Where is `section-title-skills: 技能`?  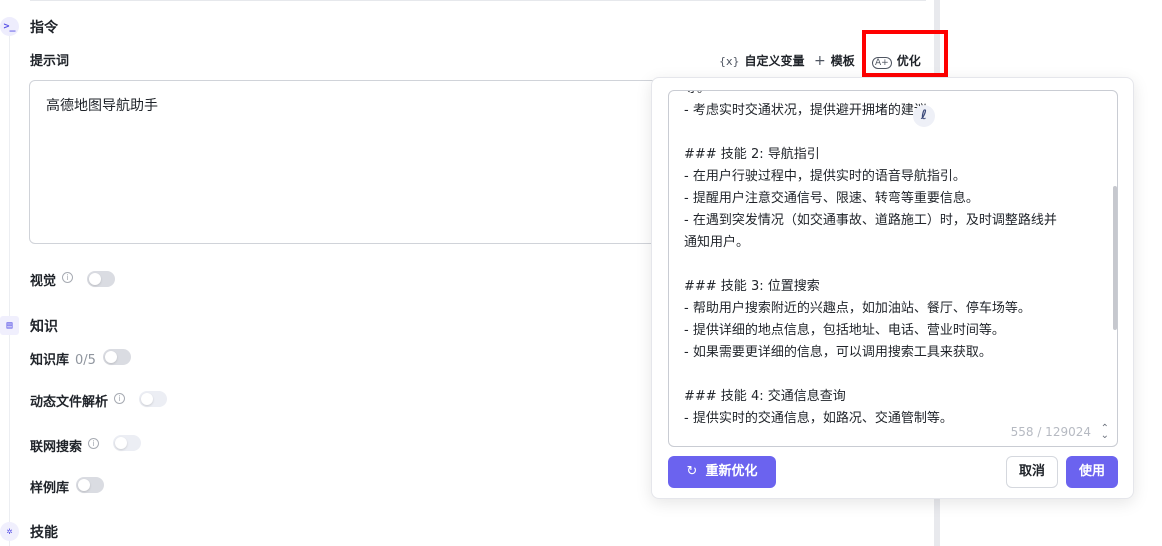 section-title-skills: 技能 is located at coordinates (44, 533).